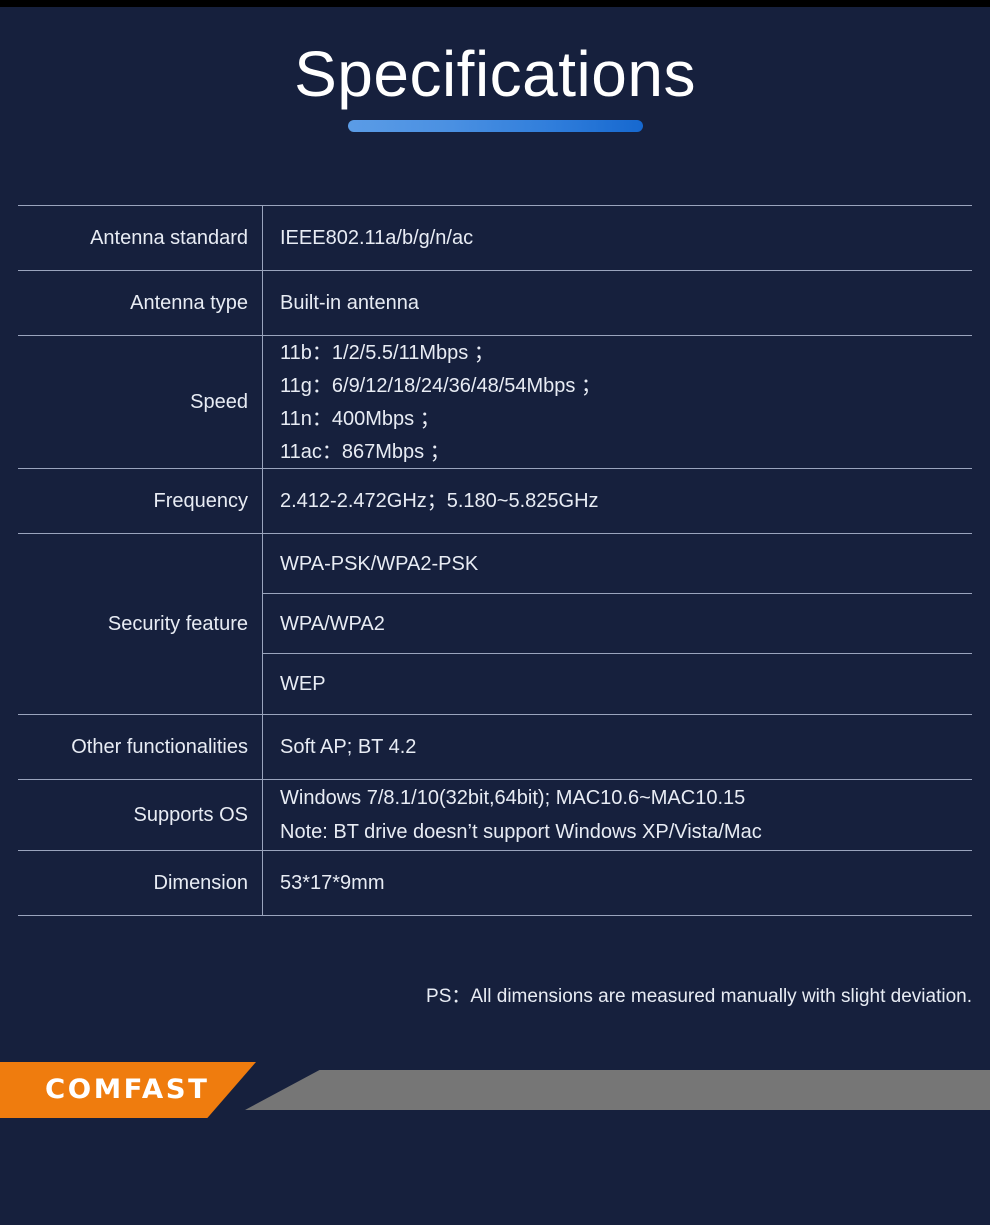  What do you see at coordinates (140, 238) in the screenshot?
I see `spec-label: Antenna standard` at bounding box center [140, 238].